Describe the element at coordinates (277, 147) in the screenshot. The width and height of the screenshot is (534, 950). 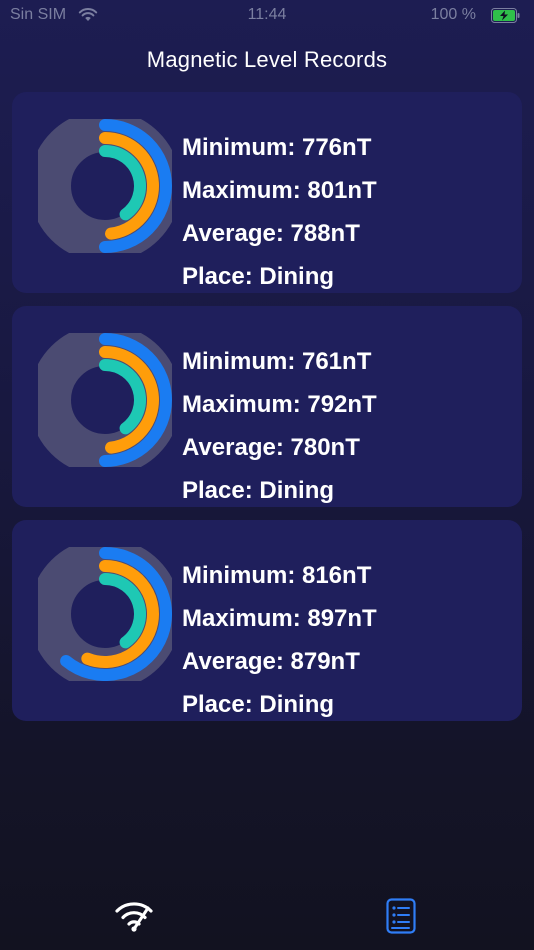
I see `minimum-value: Minimum: 776nT` at that location.